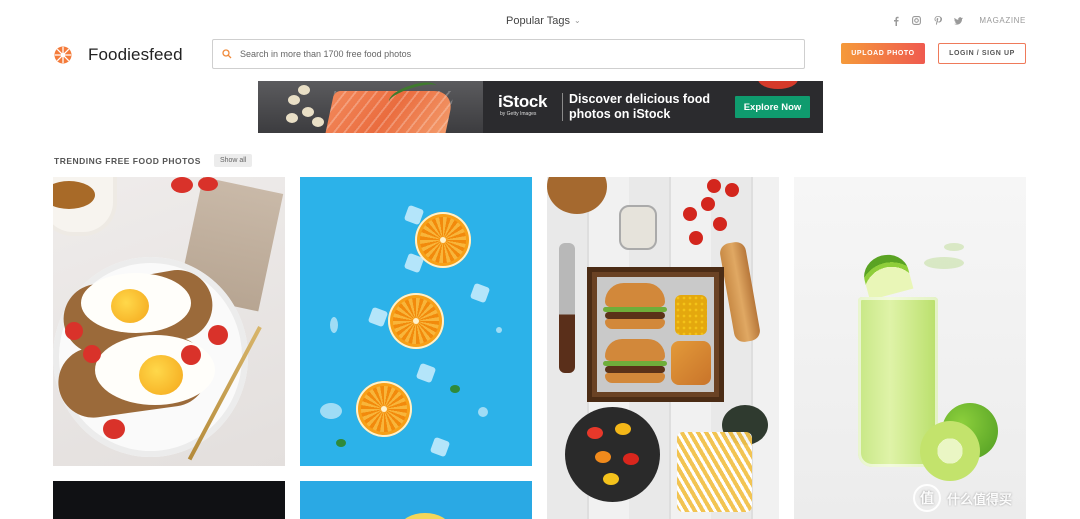 The width and height of the screenshot is (1080, 519). Describe the element at coordinates (950, 451) in the screenshot. I see `lime-half` at that location.